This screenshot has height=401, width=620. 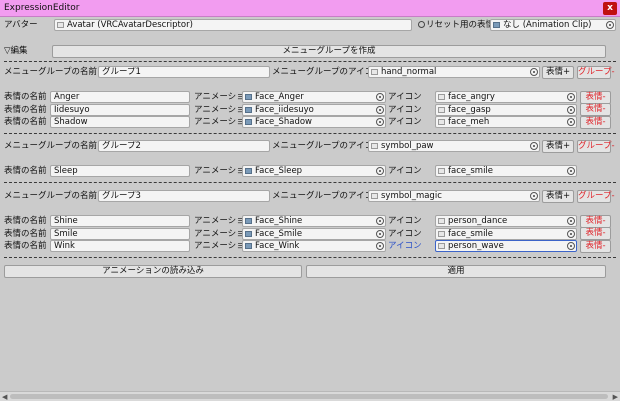 What do you see at coordinates (329, 51) in the screenshot?
I see `create-menu-group-button: メニューグループを作成` at bounding box center [329, 51].